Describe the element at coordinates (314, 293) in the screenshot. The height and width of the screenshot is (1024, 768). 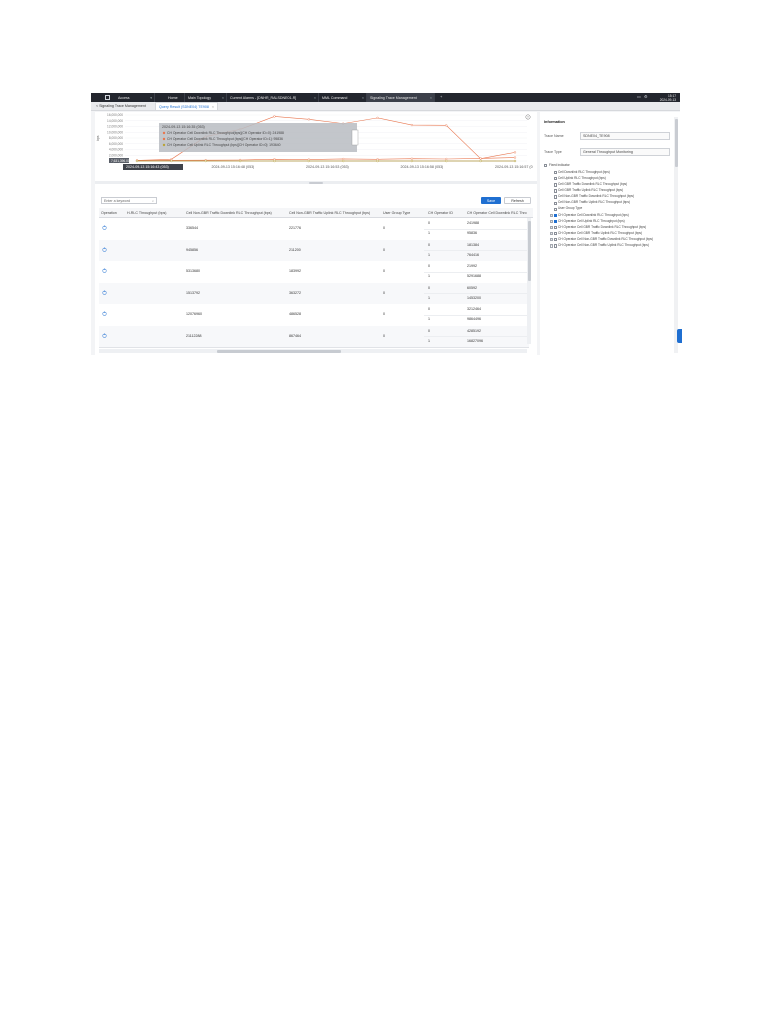
I see `table-row: 1513792 363272 0 0 1 60592 1453200` at that location.